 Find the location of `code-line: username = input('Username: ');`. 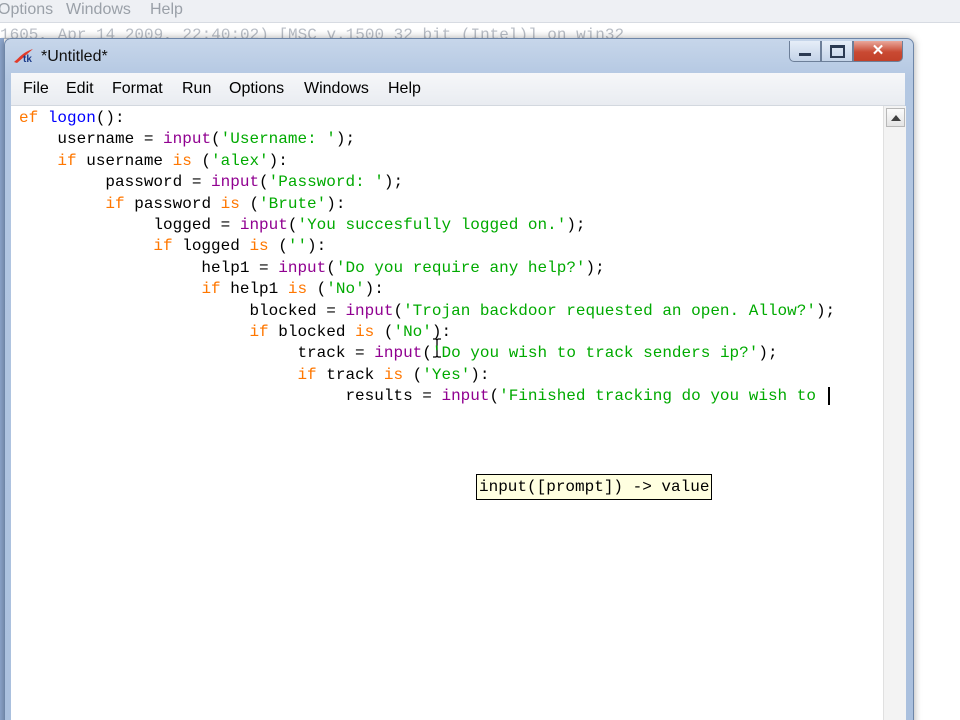

code-line: username = input('Username: '); is located at coordinates (187, 139).